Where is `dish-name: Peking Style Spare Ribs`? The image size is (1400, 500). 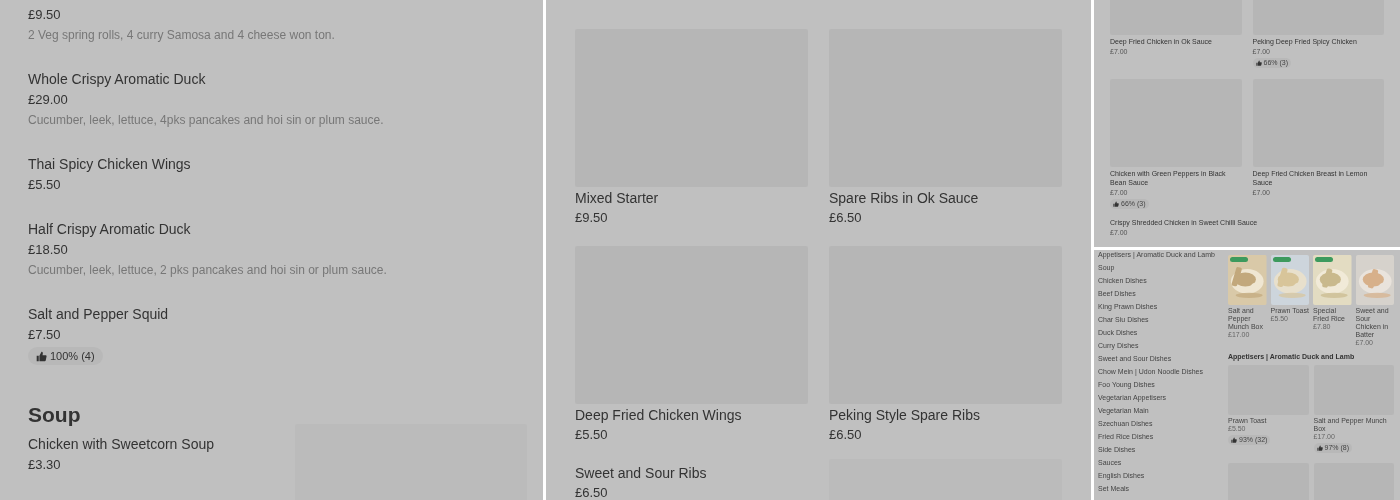 dish-name: Peking Style Spare Ribs is located at coordinates (904, 415).